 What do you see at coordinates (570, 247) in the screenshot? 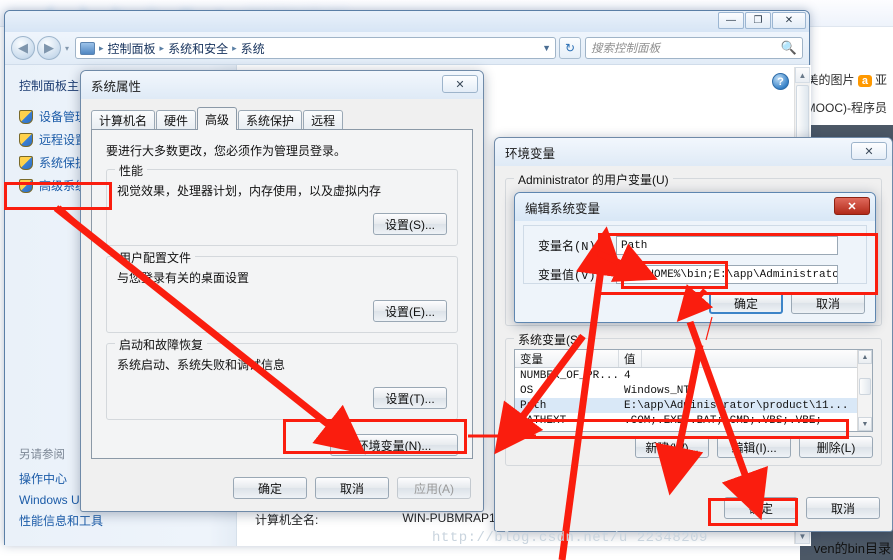
I see `variable-name-label: 变量名(N):` at bounding box center [570, 247].